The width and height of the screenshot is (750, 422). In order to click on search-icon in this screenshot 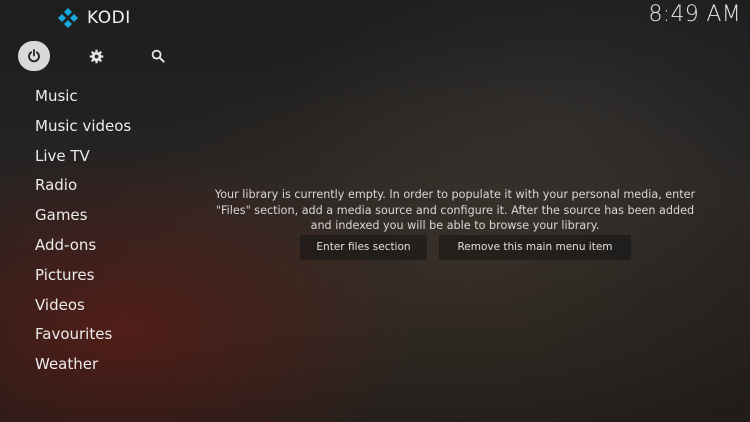, I will do `click(158, 56)`.